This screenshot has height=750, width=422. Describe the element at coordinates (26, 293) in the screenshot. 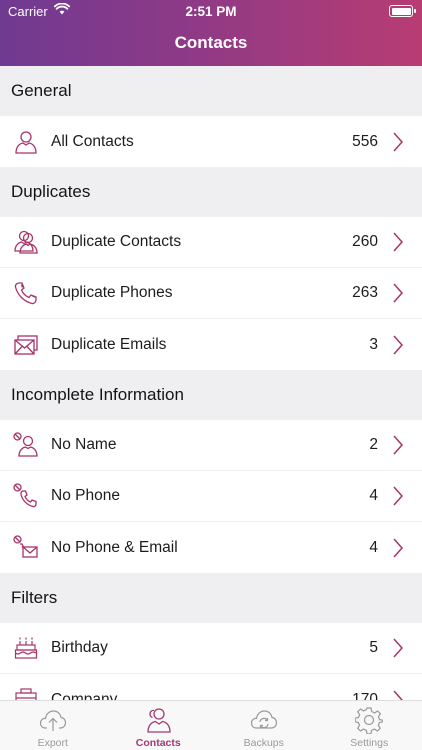

I see `phone-icon` at that location.